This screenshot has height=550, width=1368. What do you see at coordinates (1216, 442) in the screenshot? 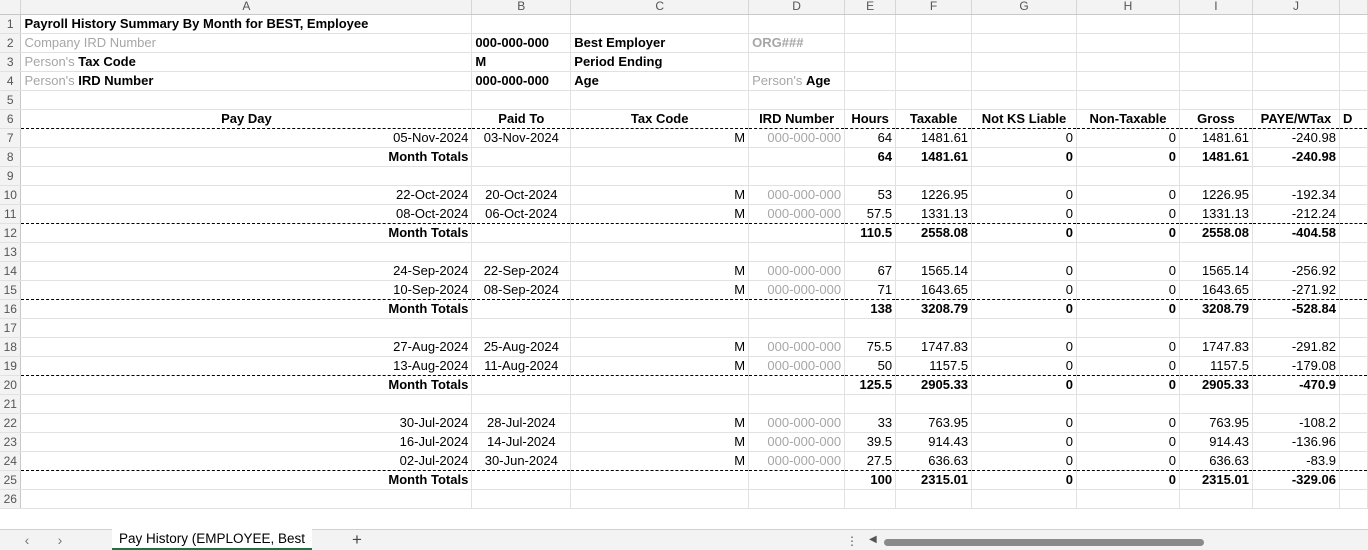
I see `gross-cell: 914.43` at bounding box center [1216, 442].